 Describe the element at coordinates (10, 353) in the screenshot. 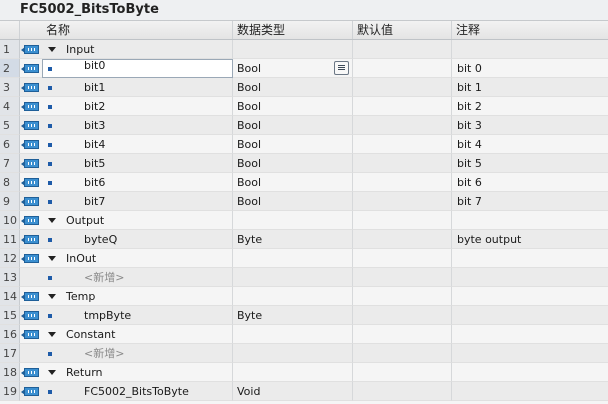

I see `row-number: 17` at that location.